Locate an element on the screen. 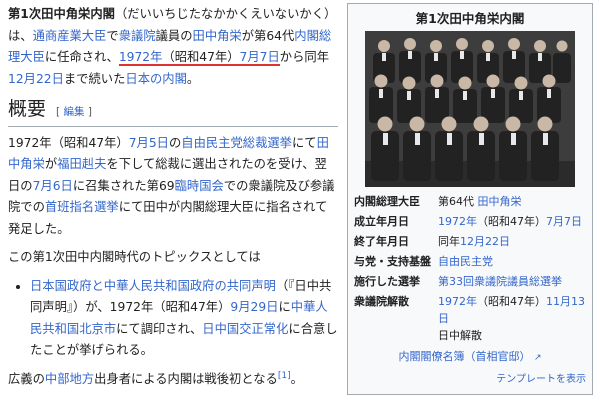  infobox-row: 成立年月日 1972年（昭和47年）7月7日 is located at coordinates (470, 221).